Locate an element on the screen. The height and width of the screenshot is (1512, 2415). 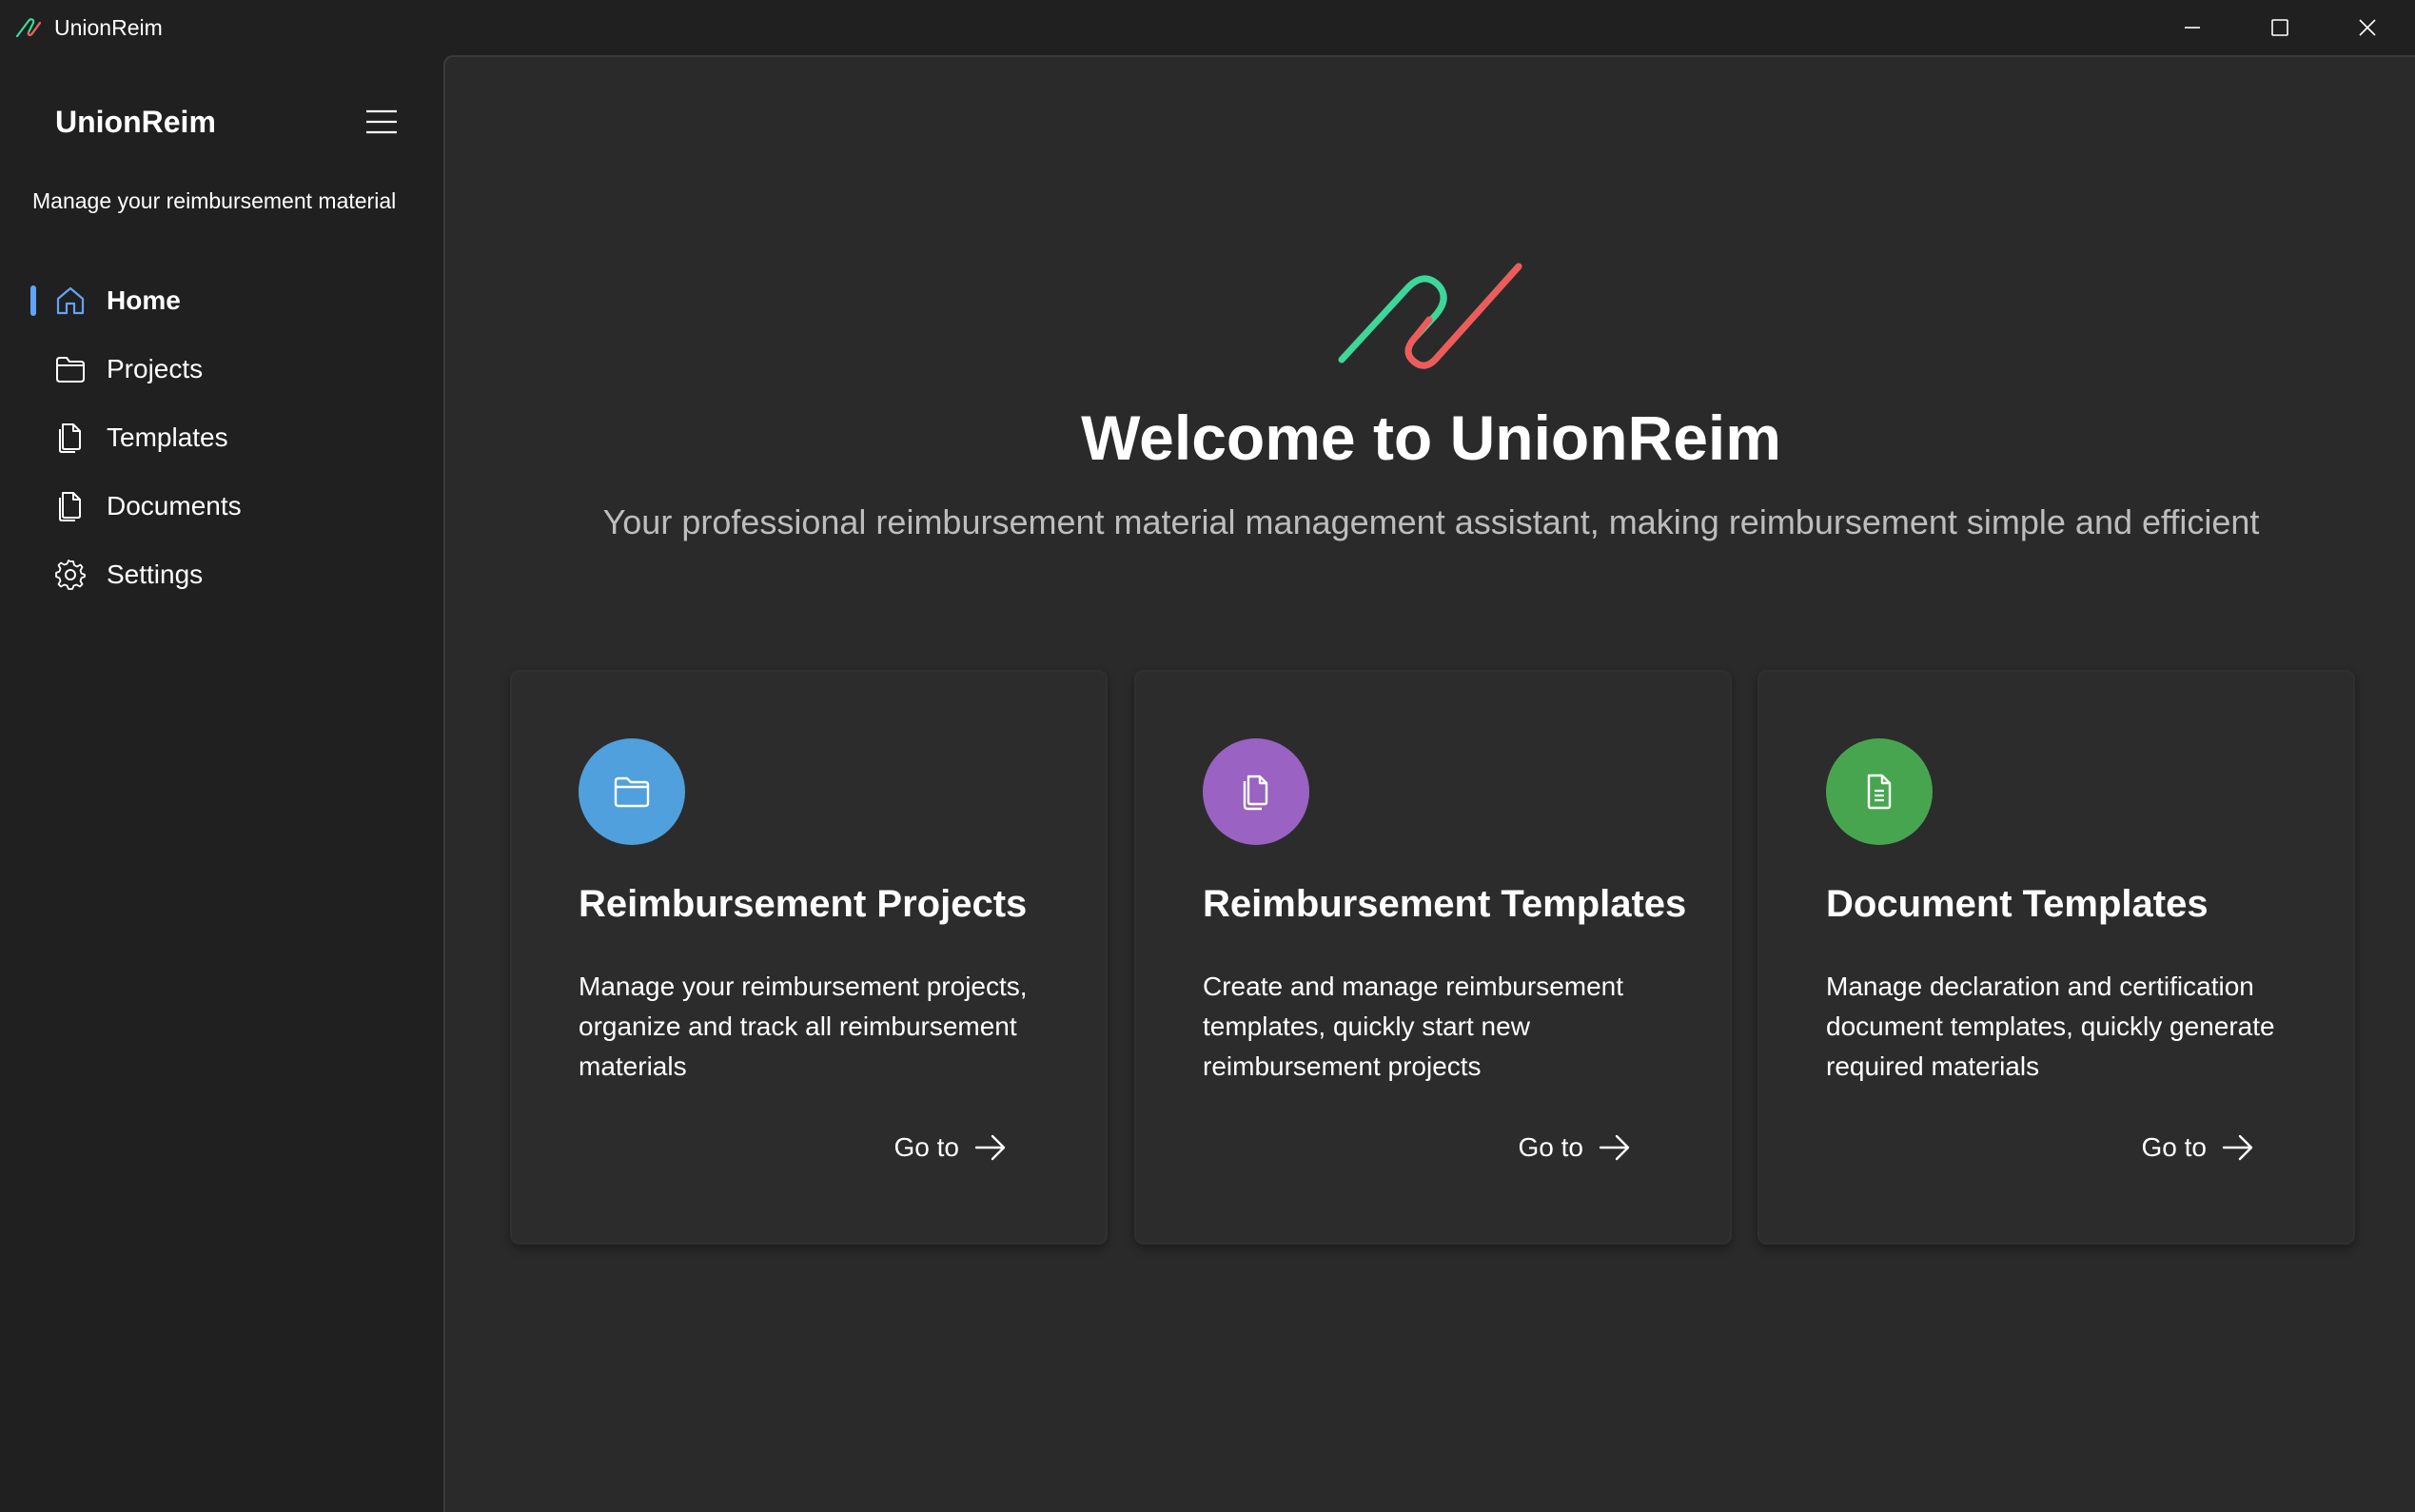
gear-icon is located at coordinates (70, 575).